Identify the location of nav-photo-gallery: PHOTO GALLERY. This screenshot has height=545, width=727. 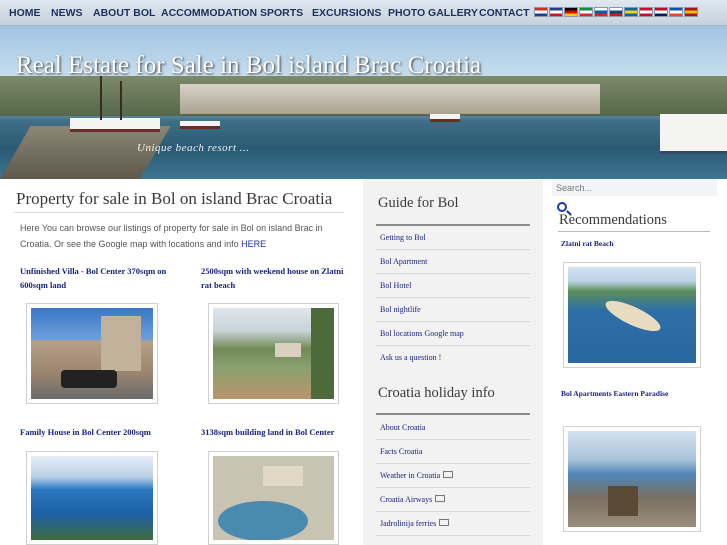
(433, 13).